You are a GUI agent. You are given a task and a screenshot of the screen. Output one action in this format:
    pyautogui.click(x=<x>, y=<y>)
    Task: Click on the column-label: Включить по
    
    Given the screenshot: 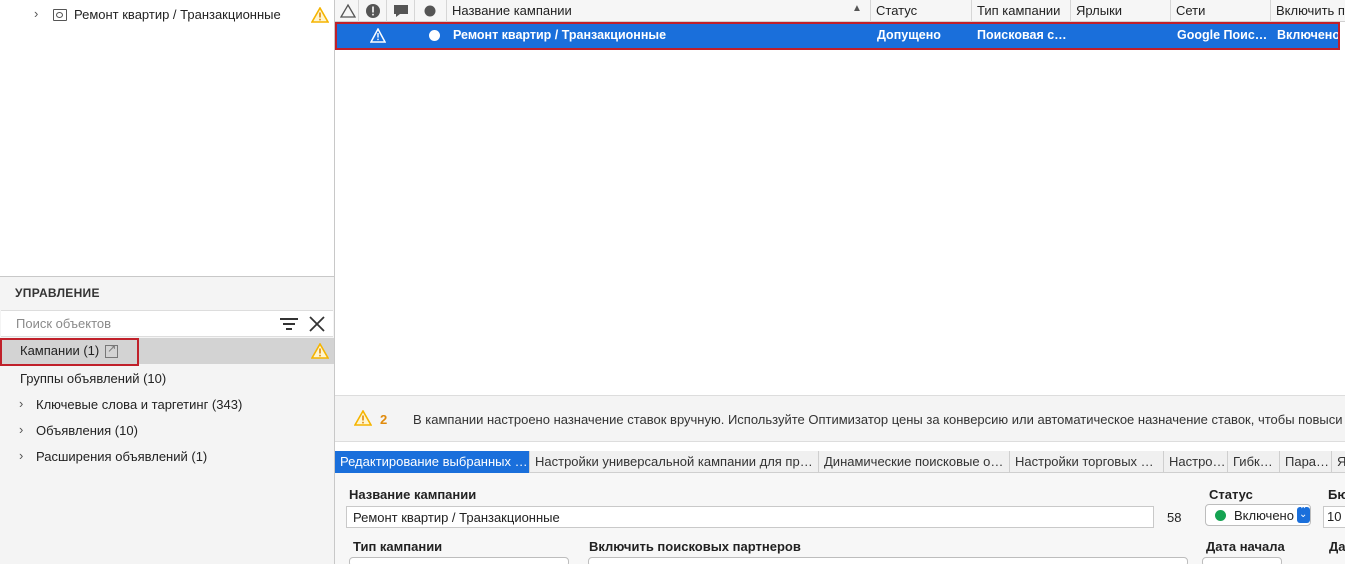 What is the action you would take?
    pyautogui.click(x=1310, y=10)
    